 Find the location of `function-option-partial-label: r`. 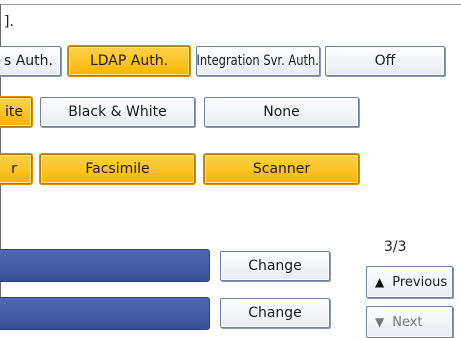

function-option-partial-label: r is located at coordinates (14, 169).